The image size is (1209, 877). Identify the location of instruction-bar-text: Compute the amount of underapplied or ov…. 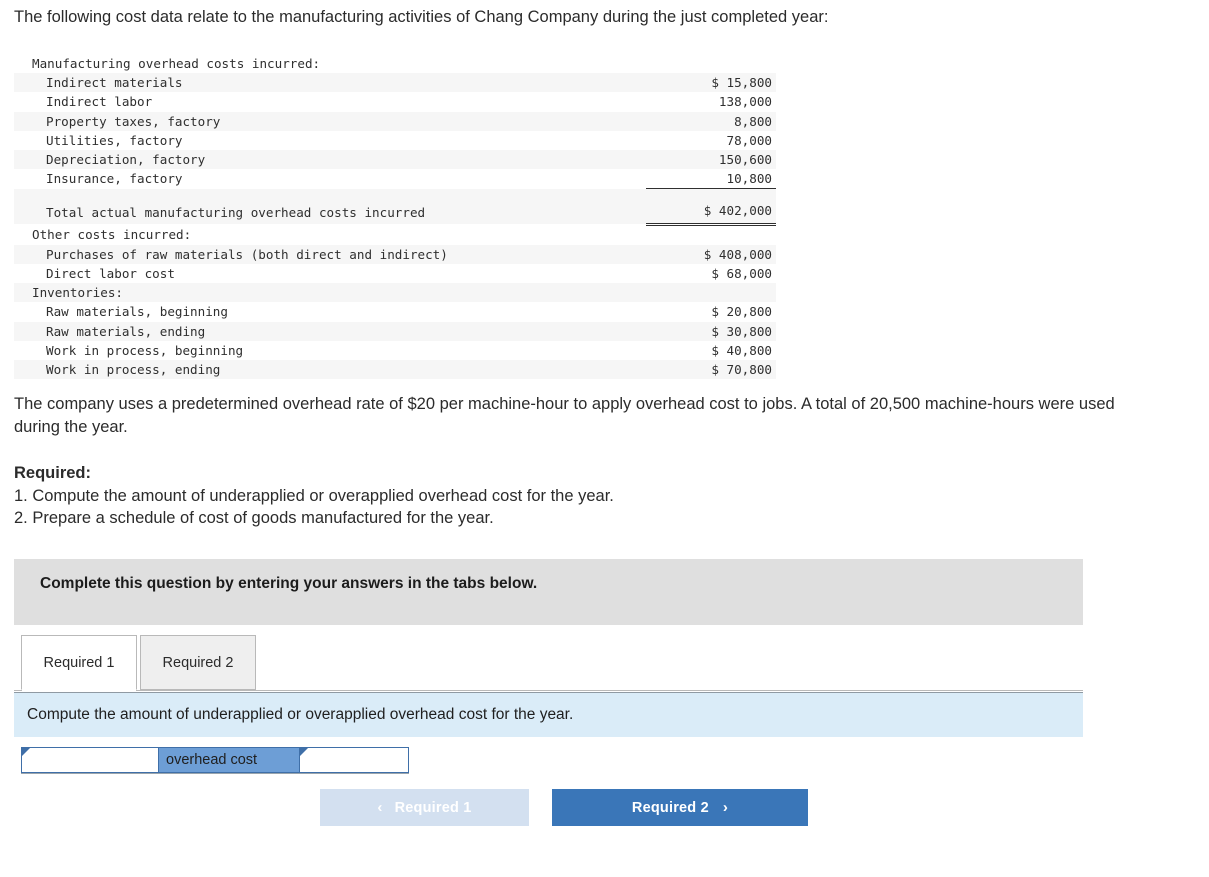
(300, 714).